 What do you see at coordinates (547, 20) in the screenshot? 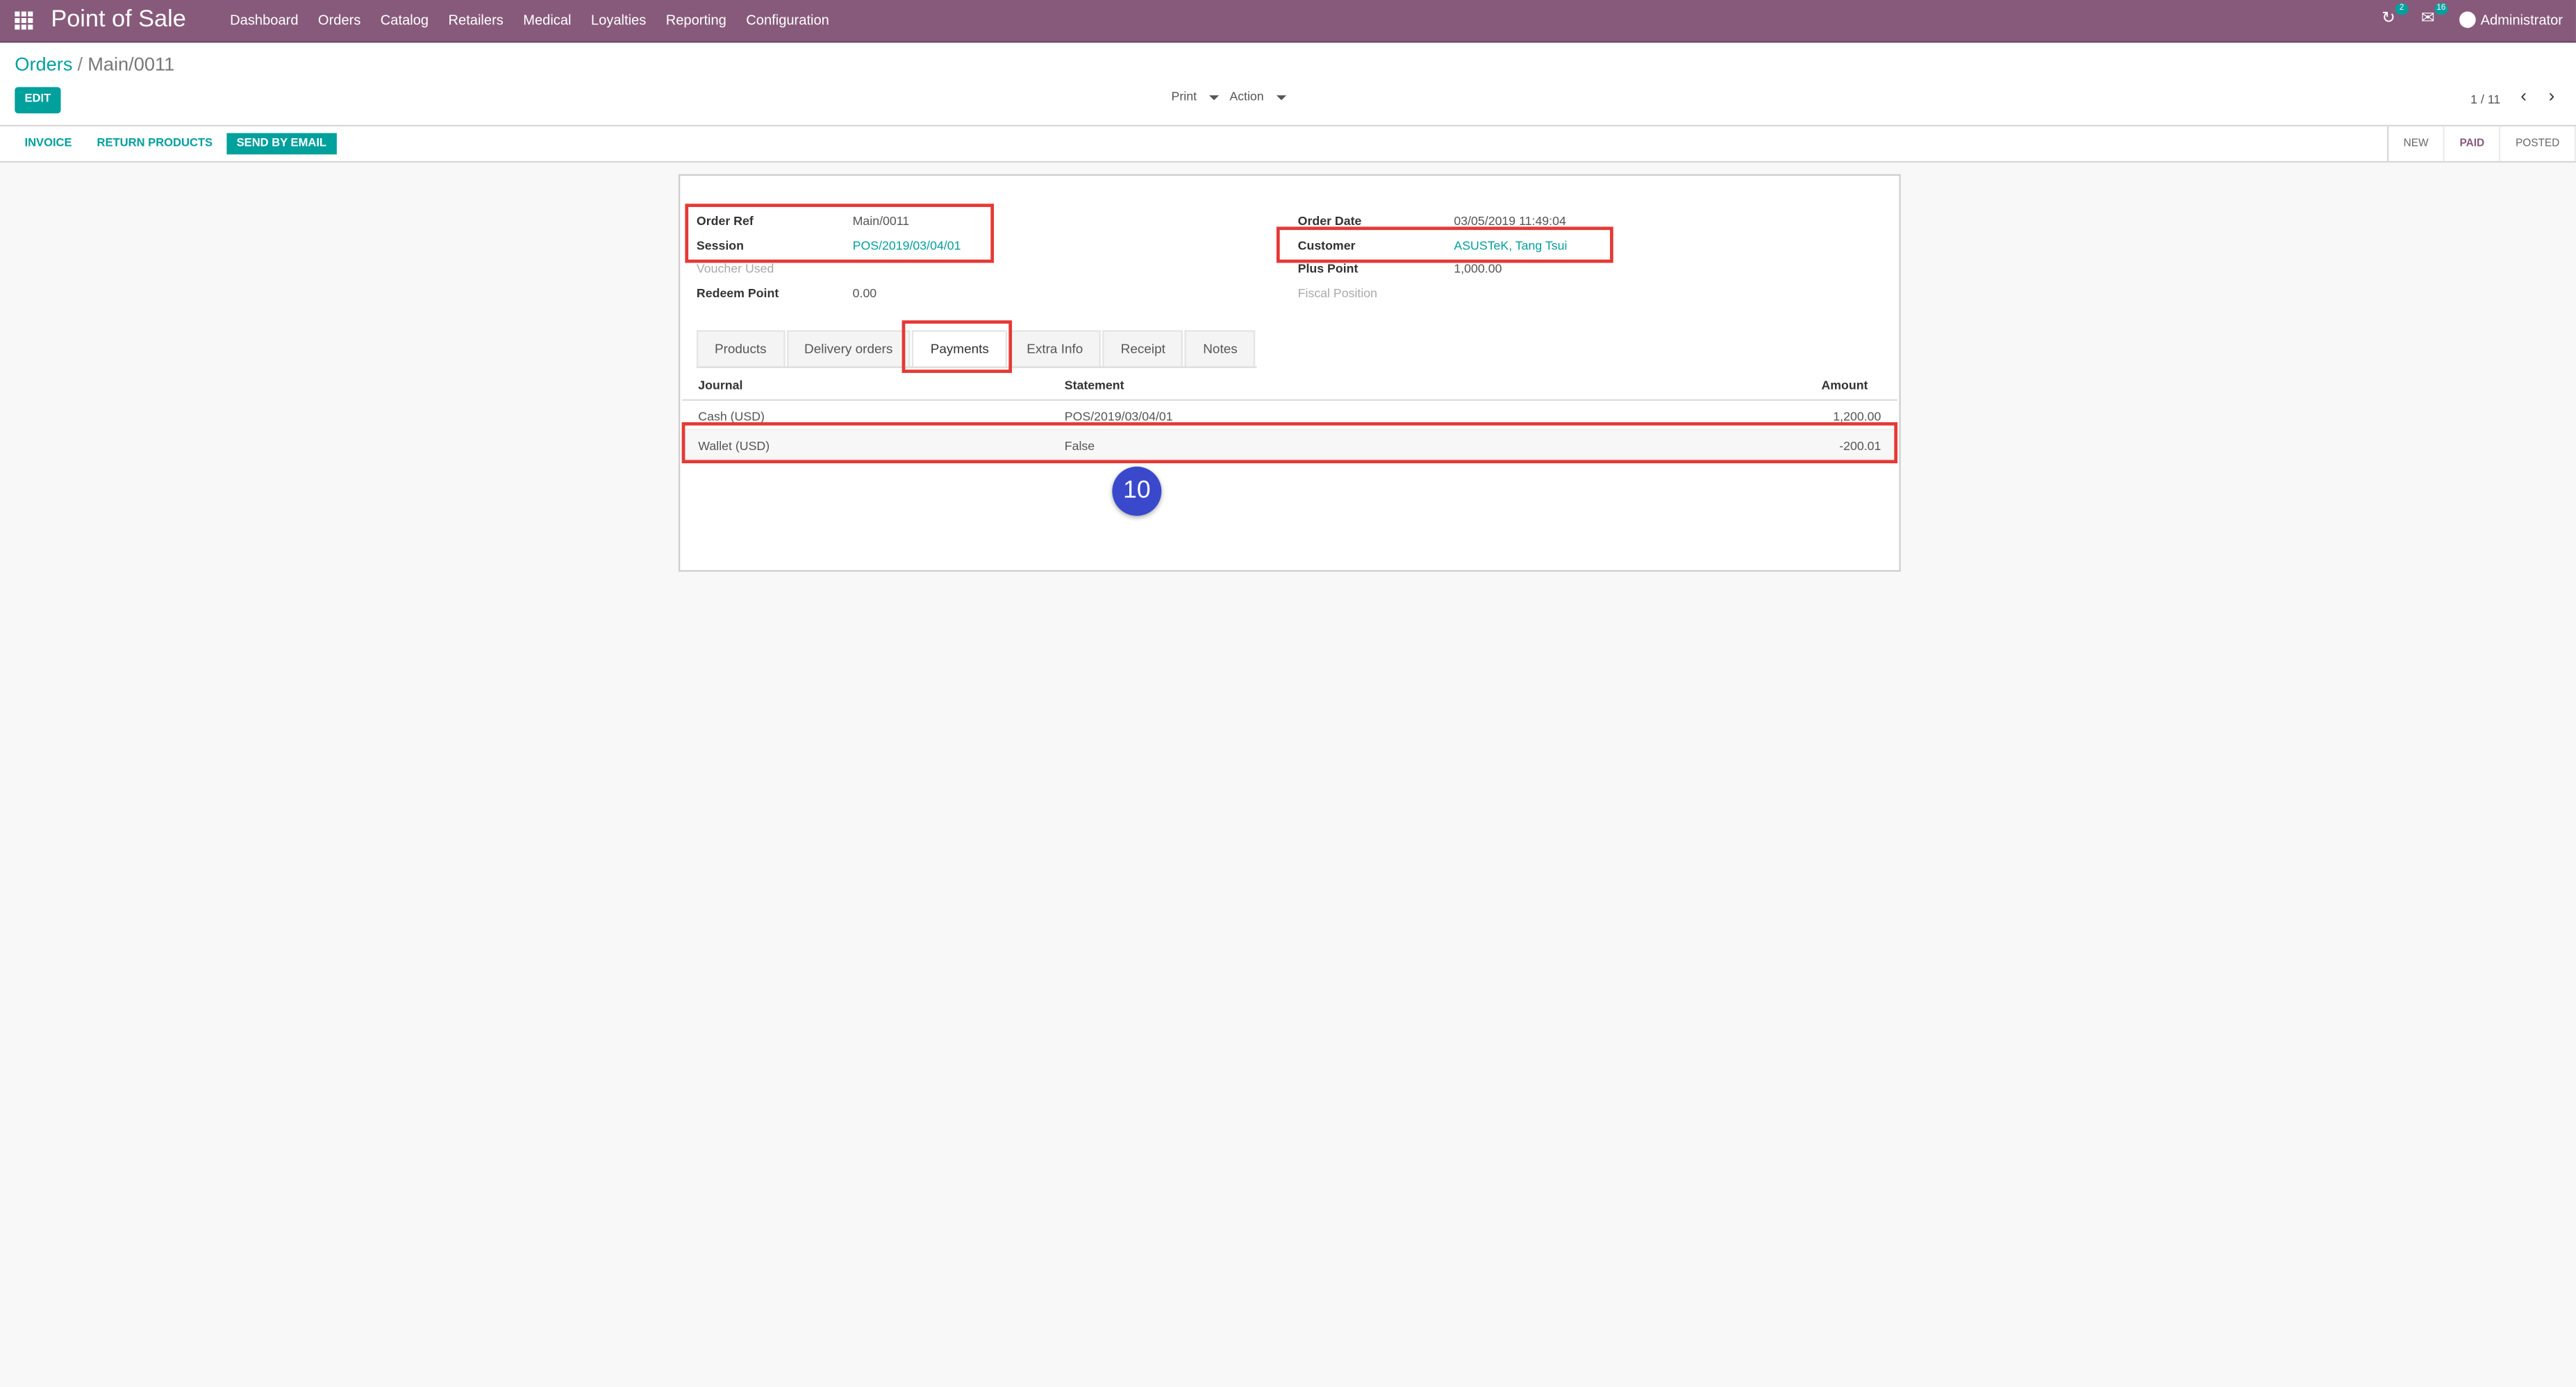
I see `menu-item-medical: Medical` at bounding box center [547, 20].